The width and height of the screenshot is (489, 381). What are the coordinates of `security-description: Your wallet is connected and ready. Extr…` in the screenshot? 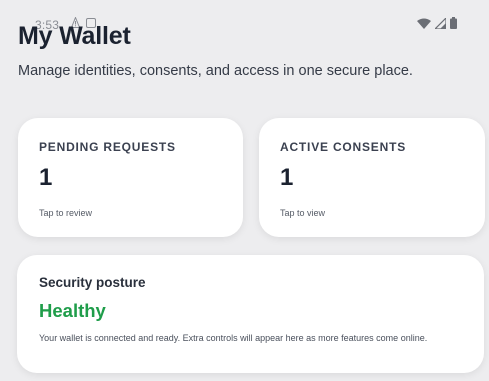 It's located at (233, 338).